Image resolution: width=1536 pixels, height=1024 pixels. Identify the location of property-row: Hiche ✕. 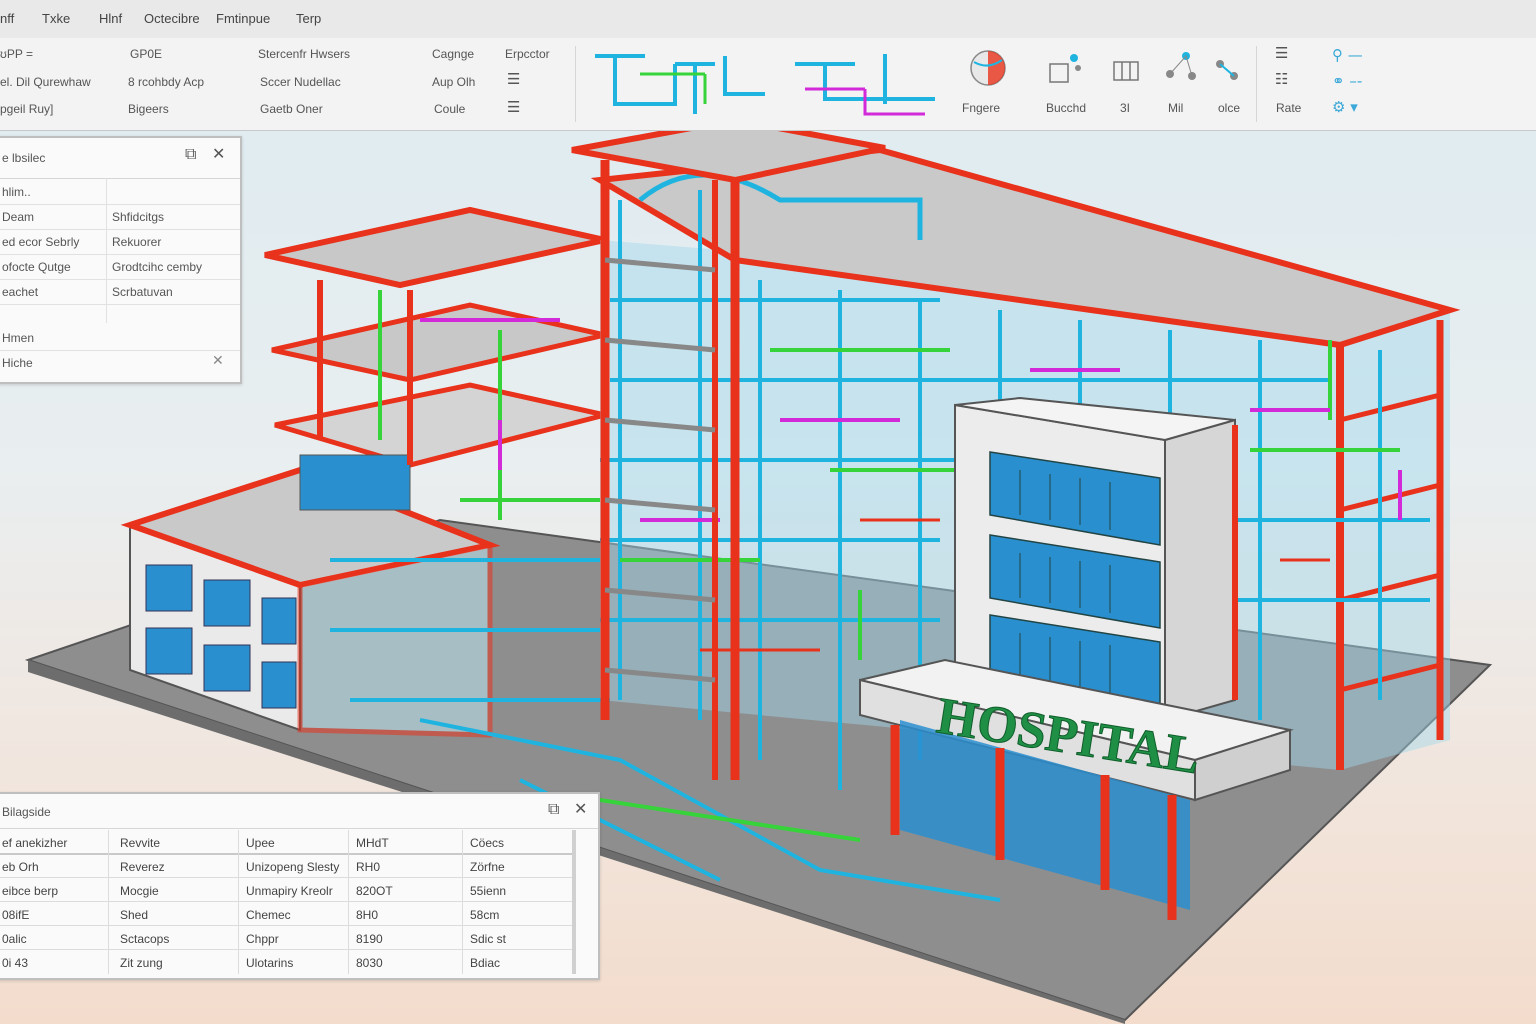
(120, 363).